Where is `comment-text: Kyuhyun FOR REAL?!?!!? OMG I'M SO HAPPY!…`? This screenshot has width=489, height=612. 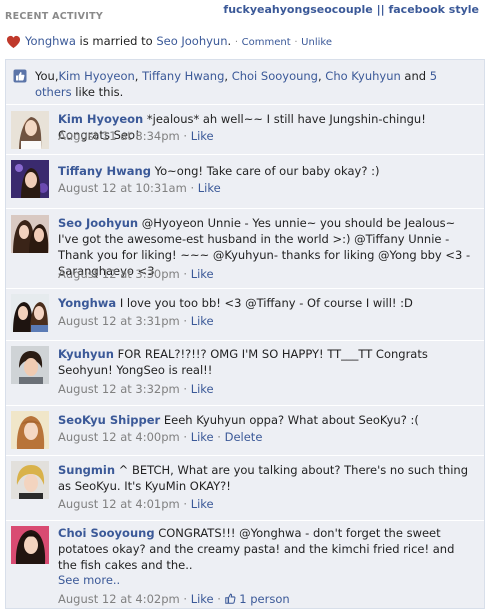 comment-text: Kyuhyun FOR REAL?!?!!? OMG I'M SO HAPPY!… is located at coordinates (267, 362).